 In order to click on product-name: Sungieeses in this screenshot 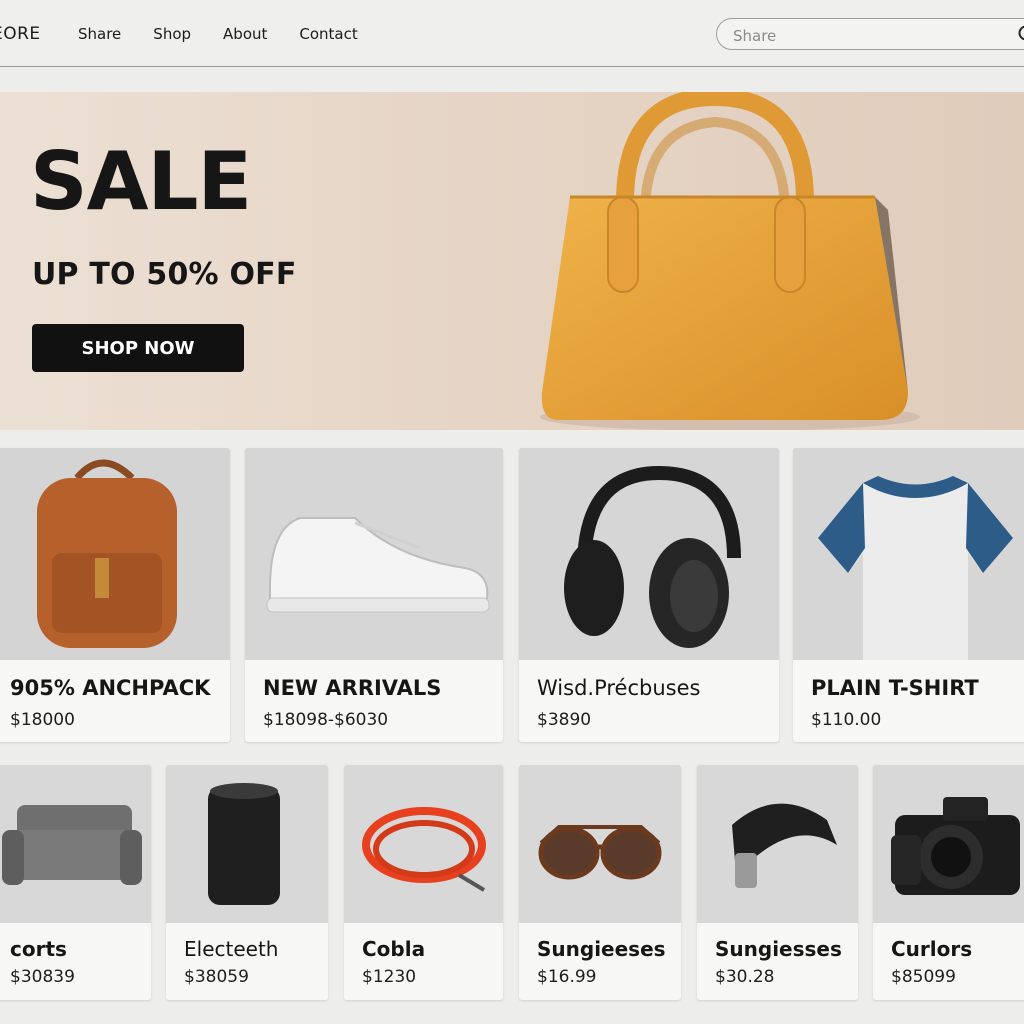, I will do `click(601, 949)`.